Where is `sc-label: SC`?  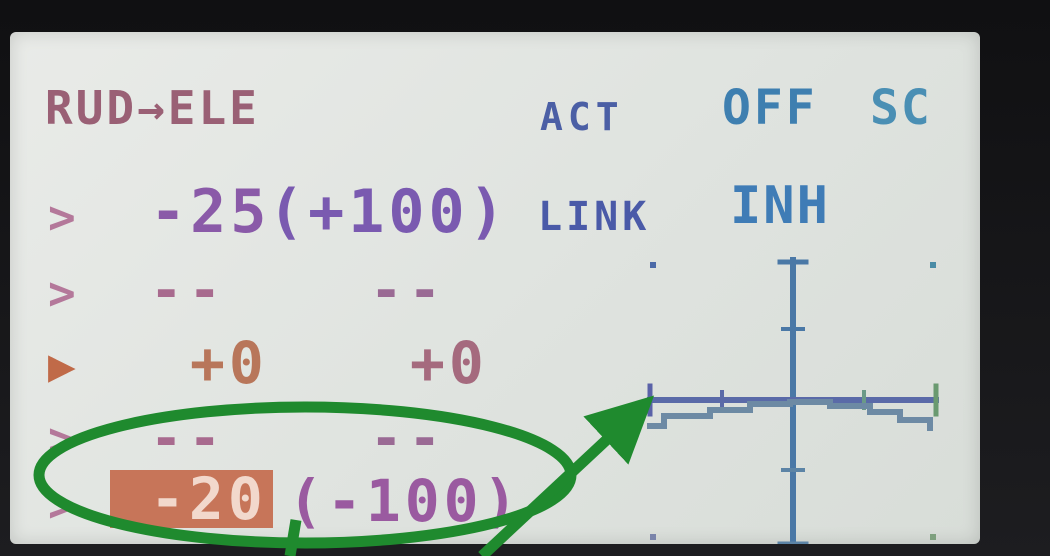 sc-label: SC is located at coordinates (901, 108).